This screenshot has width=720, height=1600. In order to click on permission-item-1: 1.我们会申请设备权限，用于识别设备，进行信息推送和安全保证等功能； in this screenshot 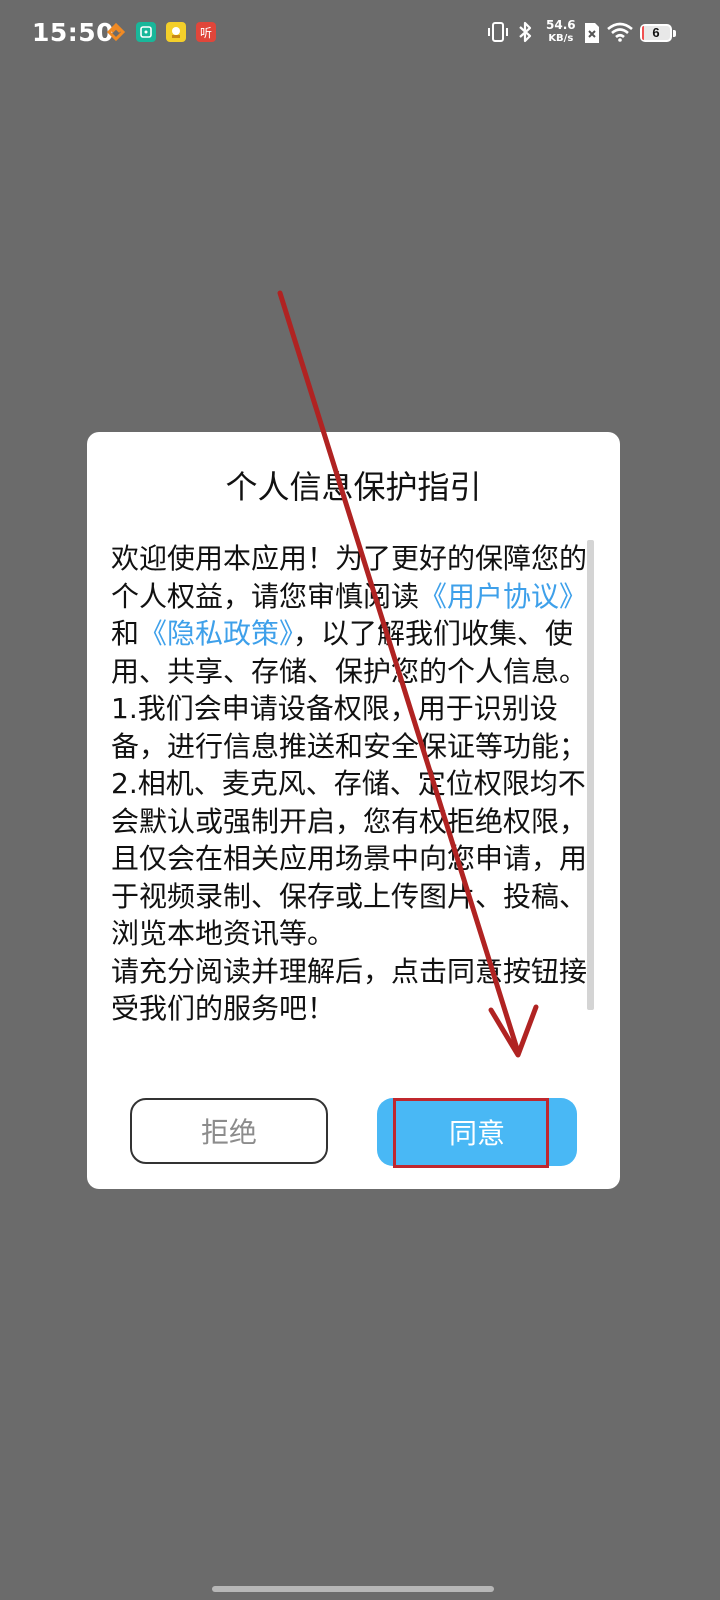, I will do `click(349, 727)`.